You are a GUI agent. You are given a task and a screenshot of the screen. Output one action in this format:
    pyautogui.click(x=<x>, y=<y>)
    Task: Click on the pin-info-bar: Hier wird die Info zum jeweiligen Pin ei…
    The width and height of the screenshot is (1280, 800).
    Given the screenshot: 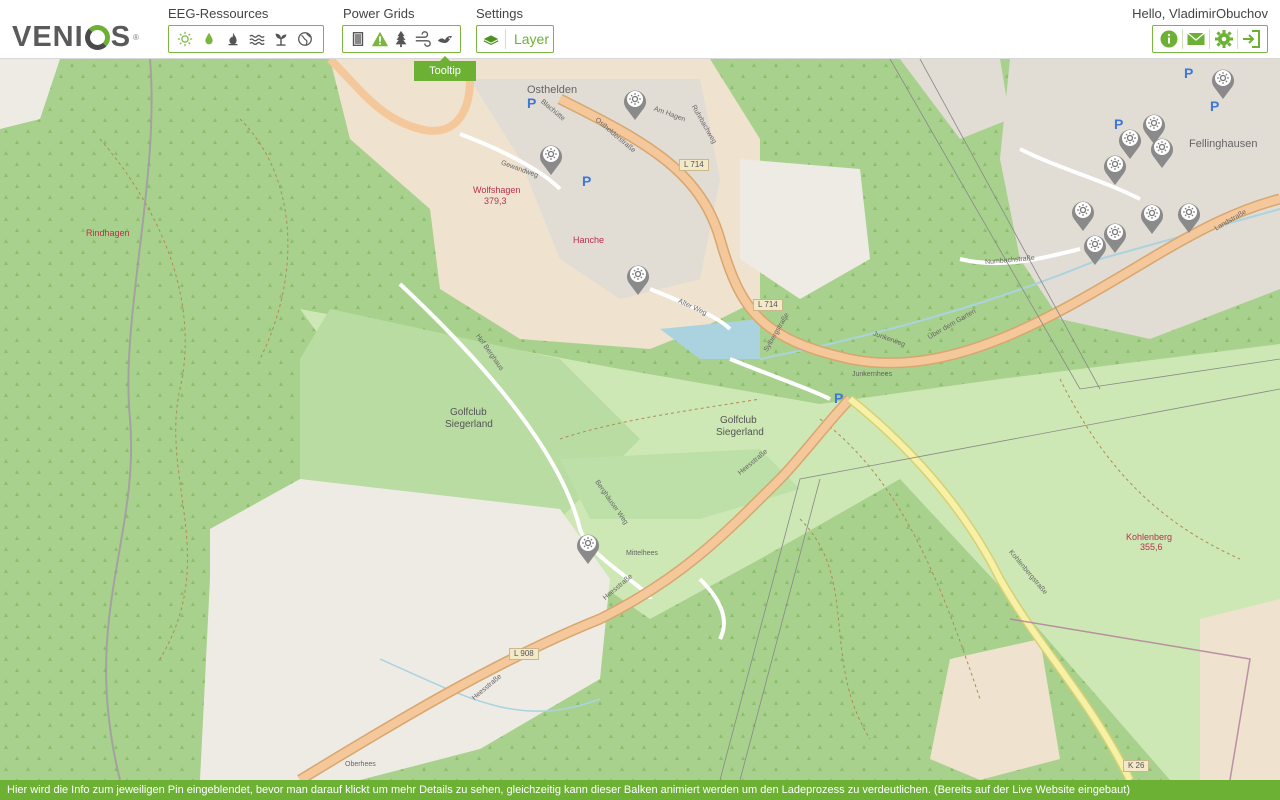 What is the action you would take?
    pyautogui.click(x=640, y=790)
    